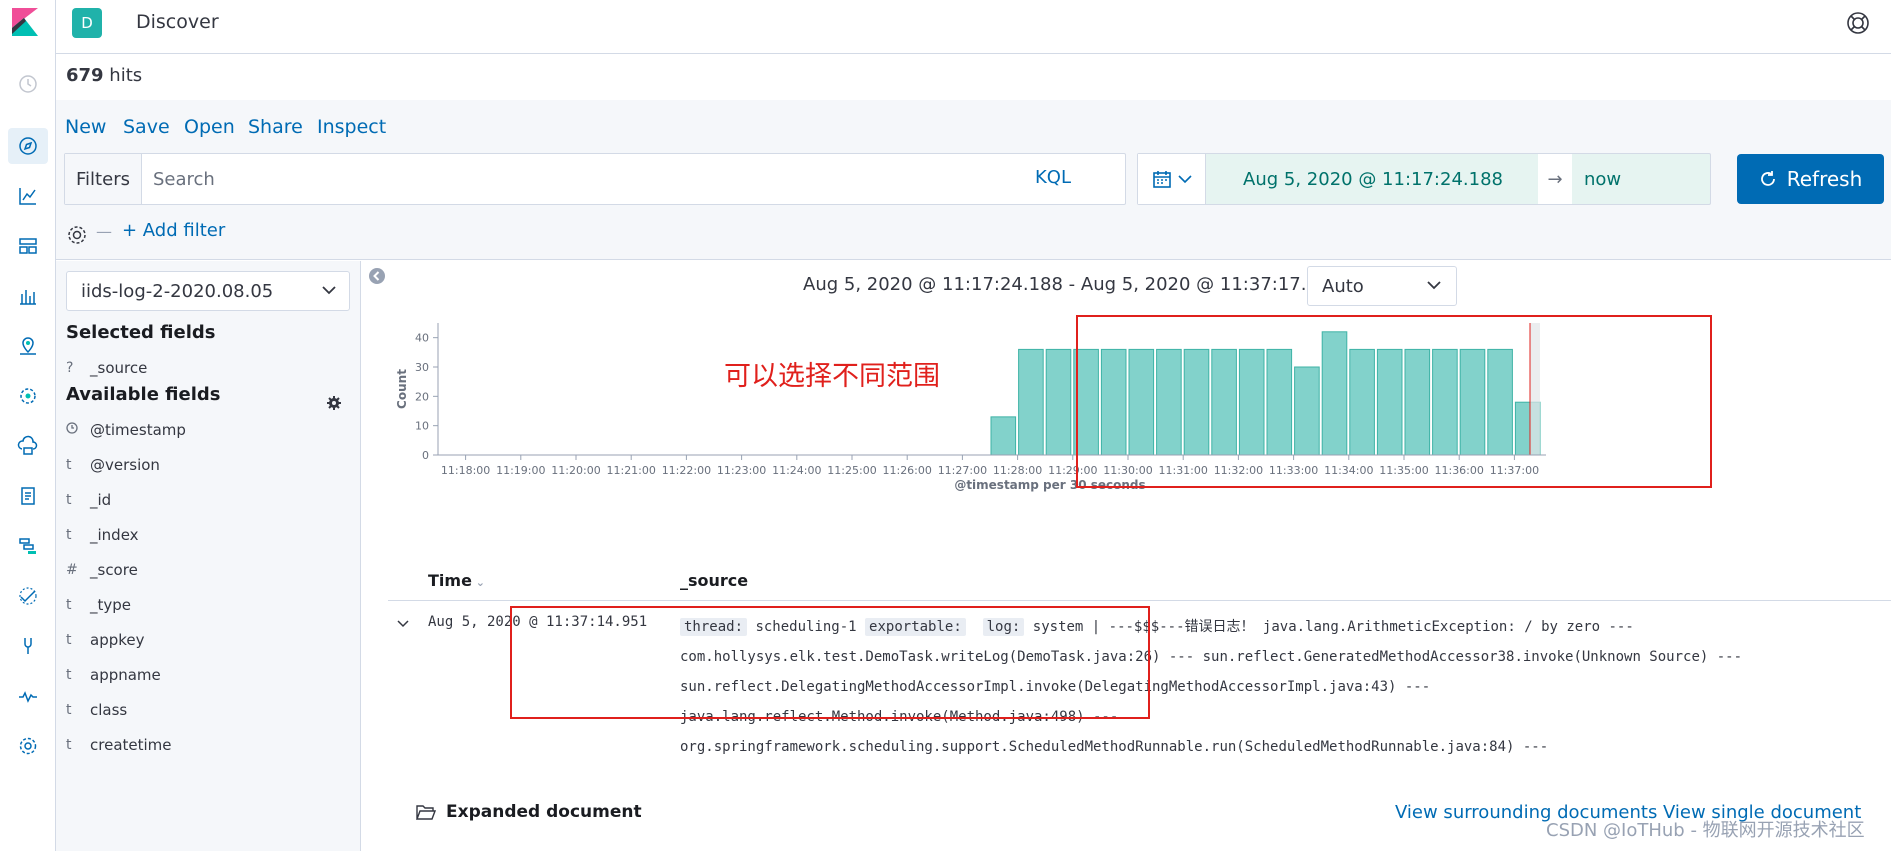 The height and width of the screenshot is (851, 1891). I want to click on hits-count: 679 hits, so click(104, 75).